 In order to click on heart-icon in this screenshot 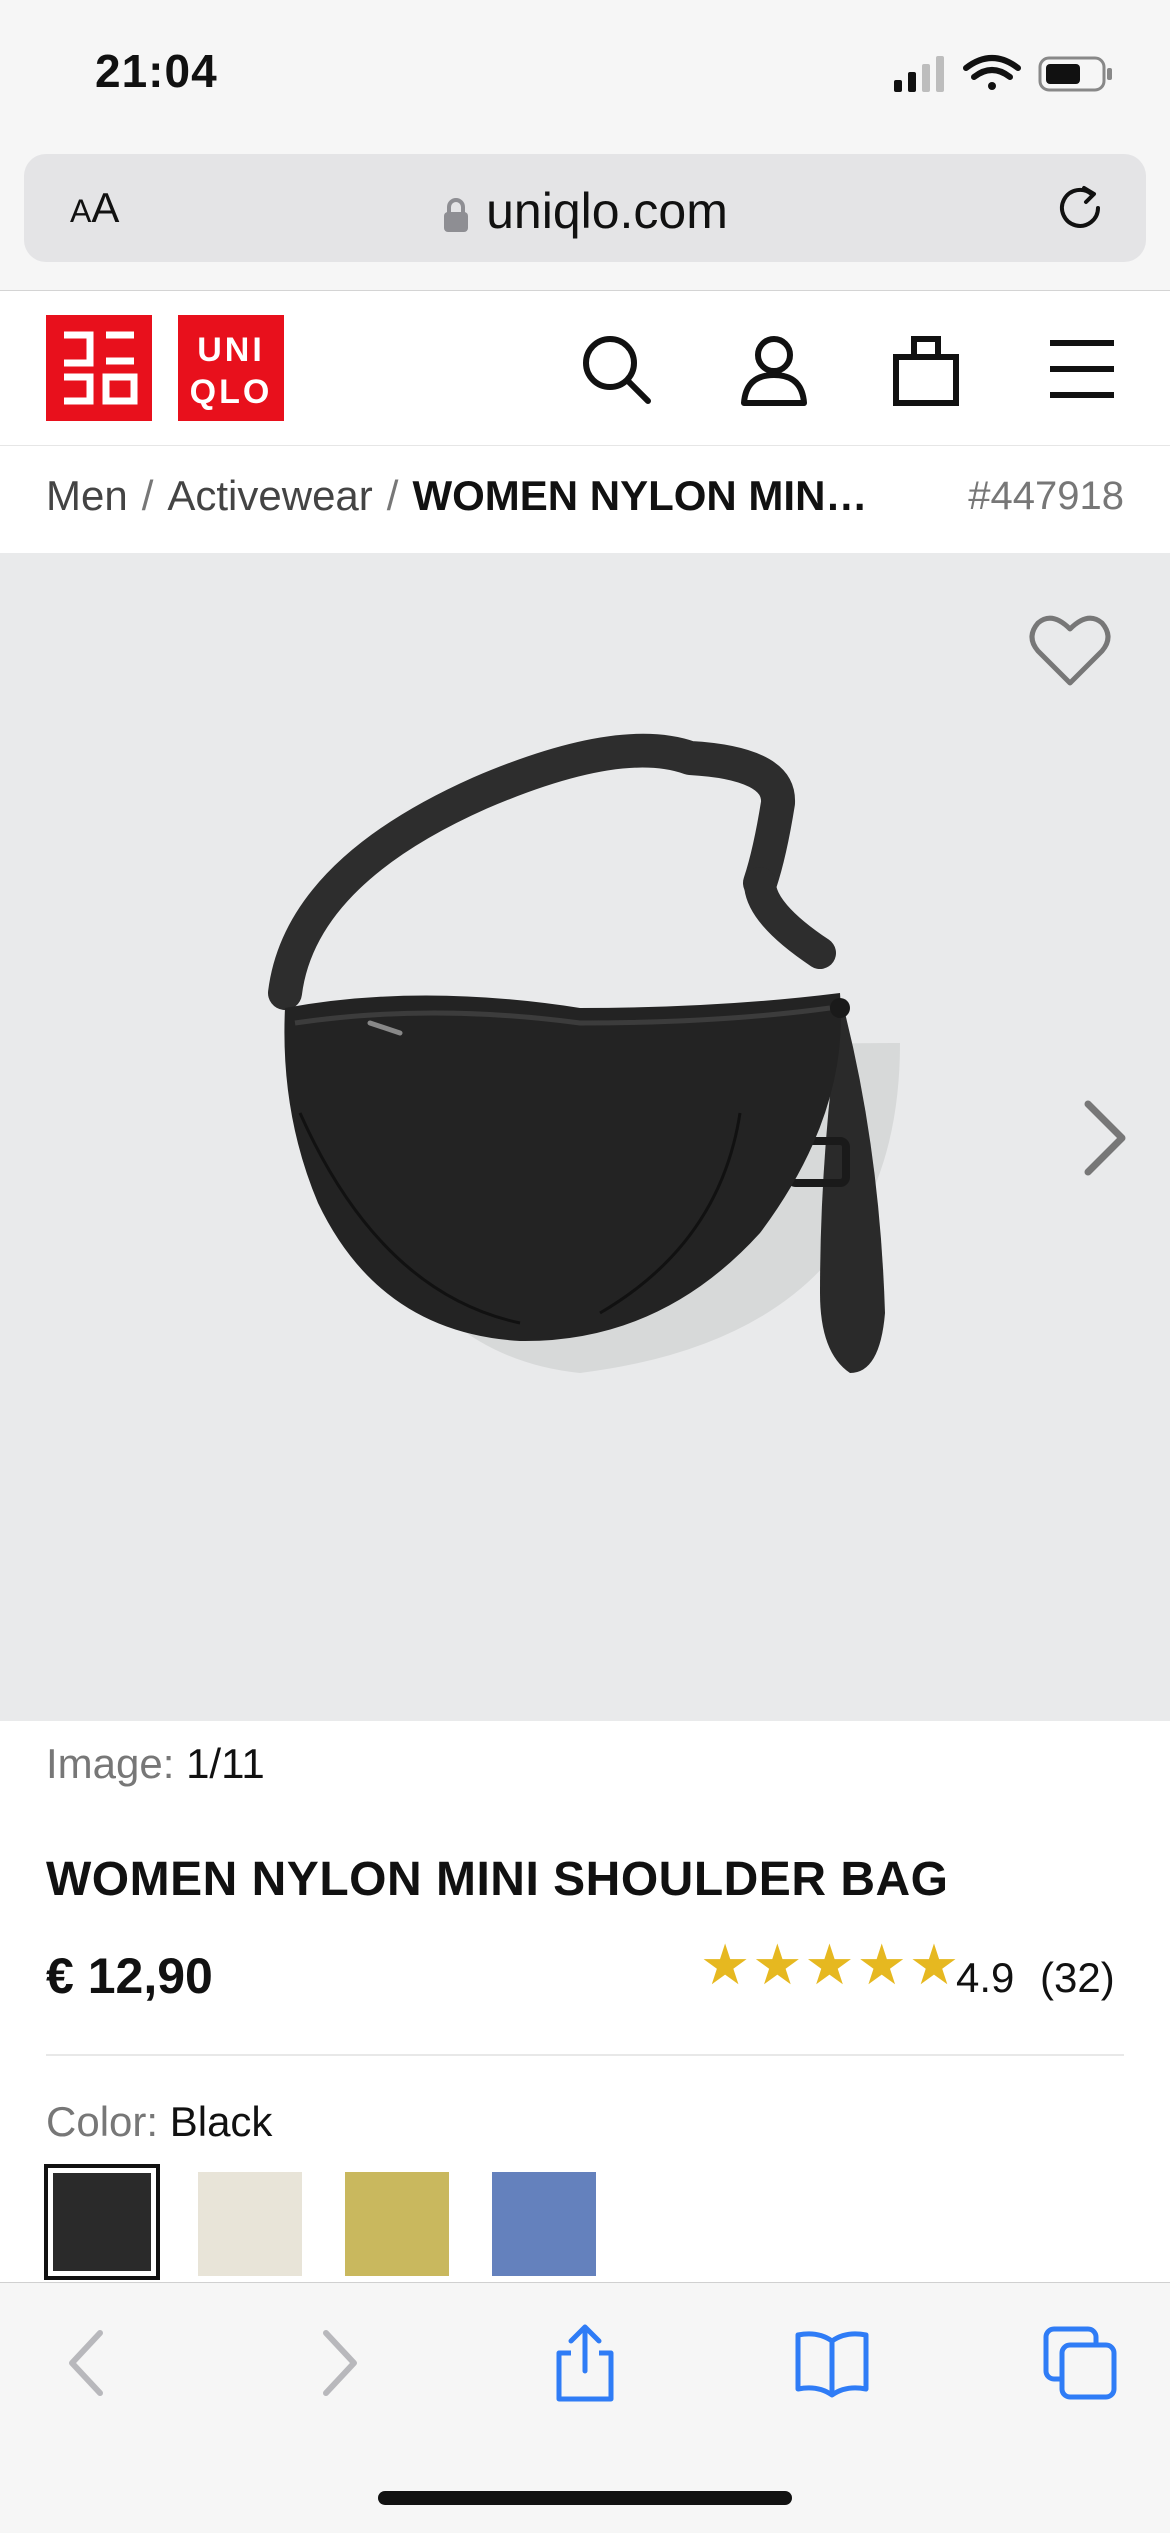, I will do `click(1070, 650)`.